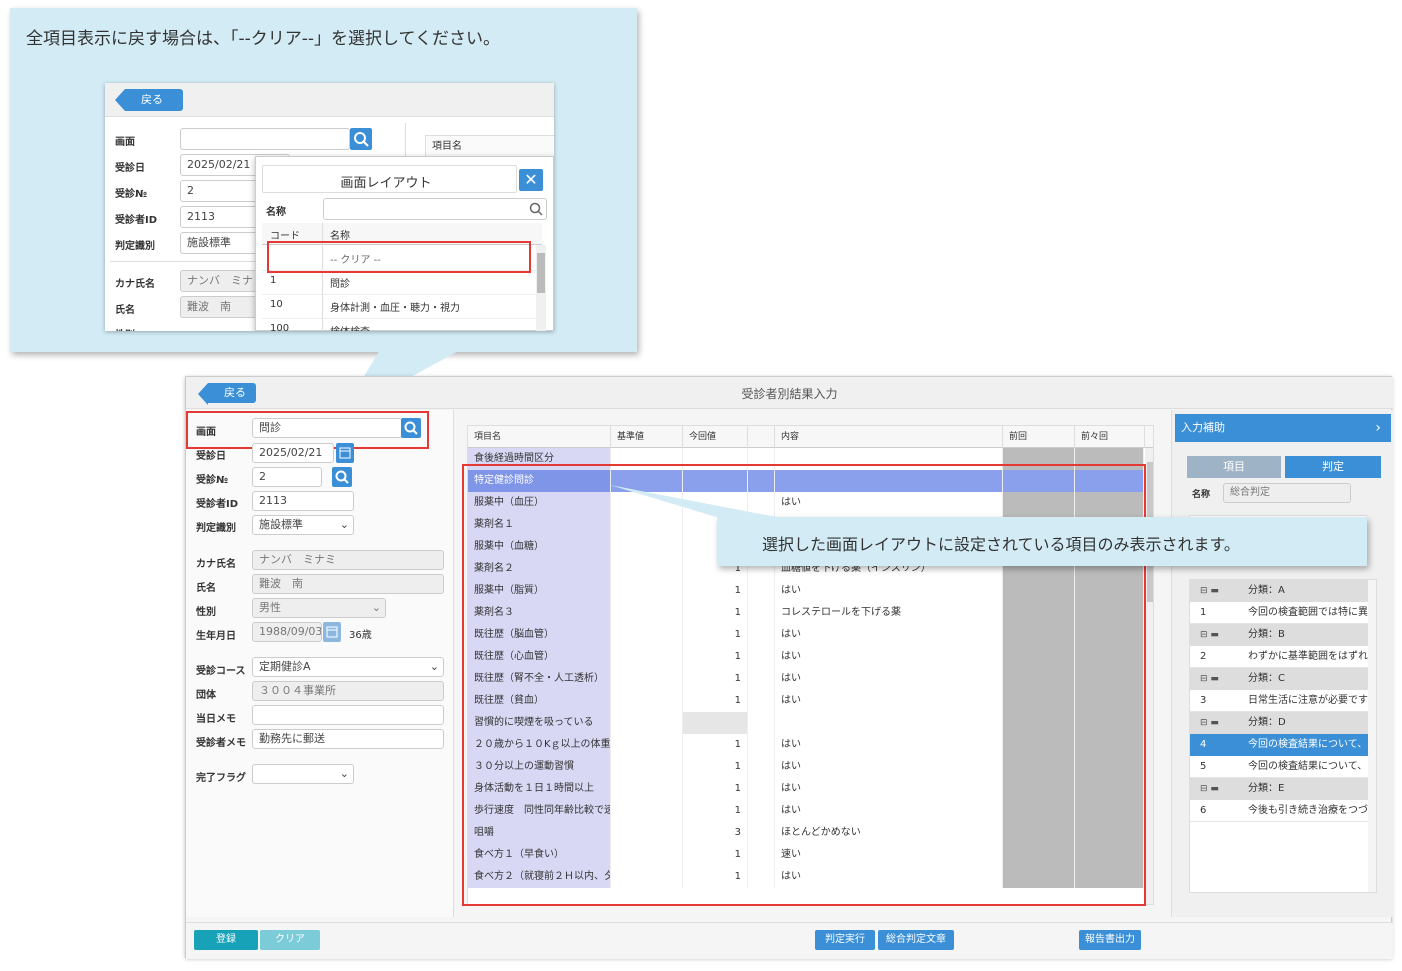 The image size is (1402, 971). I want to click on judge-group-row: ⊟ ▬ 分類：B, so click(1279, 635).